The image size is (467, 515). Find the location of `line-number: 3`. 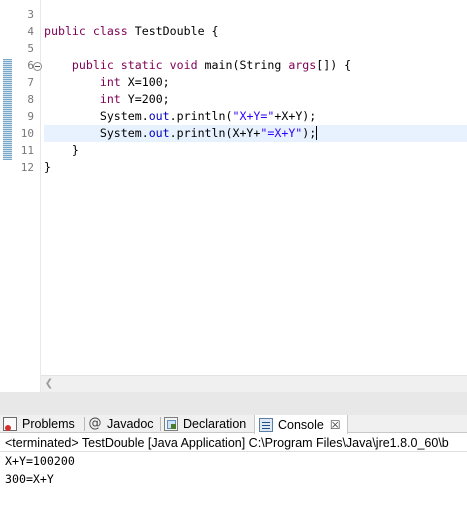

line-number: 3 is located at coordinates (30, 14).